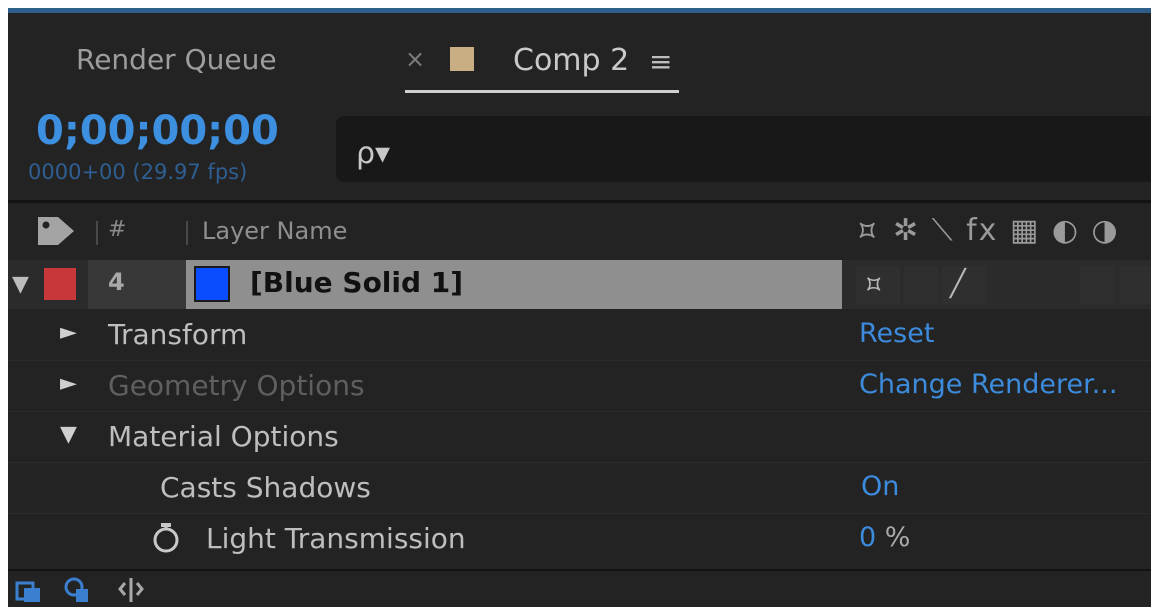 The height and width of the screenshot is (607, 1151). What do you see at coordinates (116, 282) in the screenshot?
I see `layer-number: 4` at bounding box center [116, 282].